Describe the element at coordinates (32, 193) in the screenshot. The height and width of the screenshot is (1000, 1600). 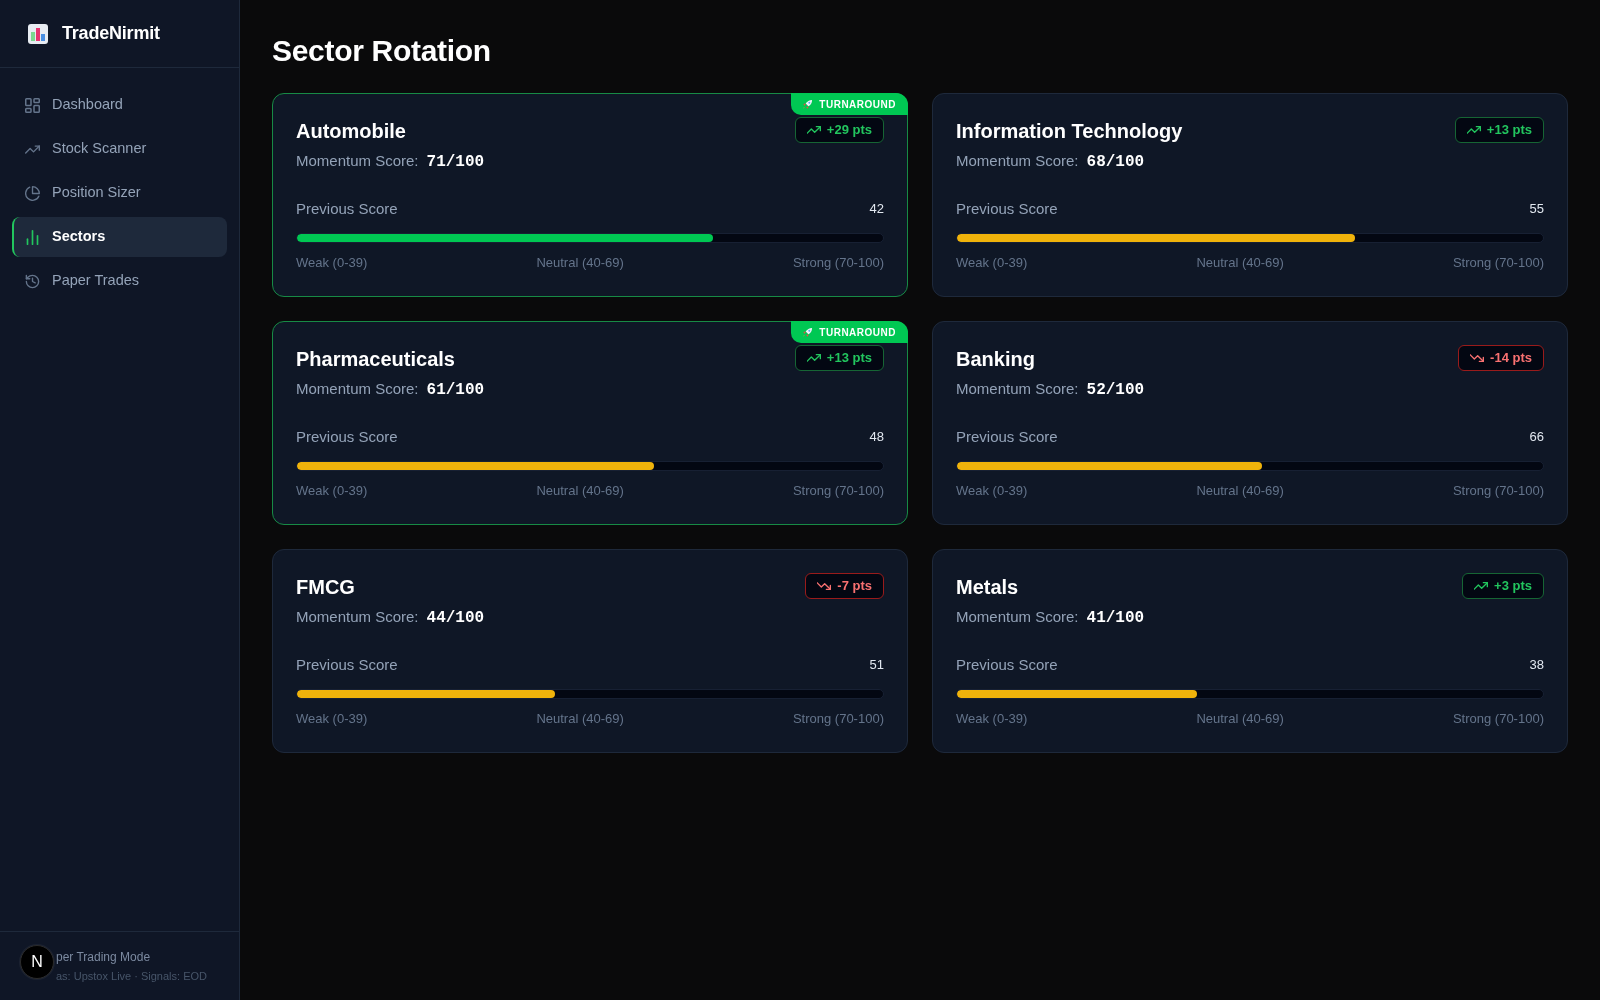
I see `pie-chart-icon` at that location.